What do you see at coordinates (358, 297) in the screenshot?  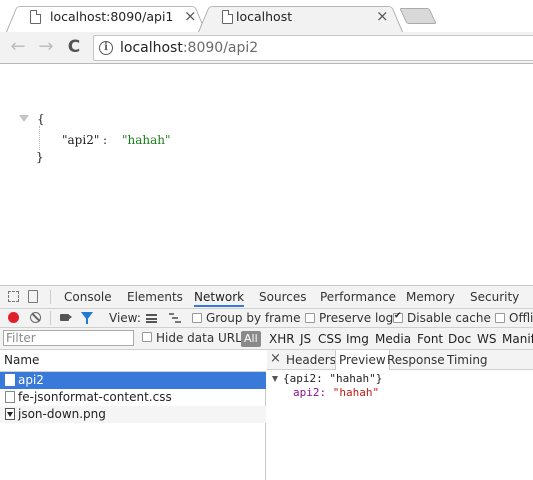 I see `tab-performance: Performance` at bounding box center [358, 297].